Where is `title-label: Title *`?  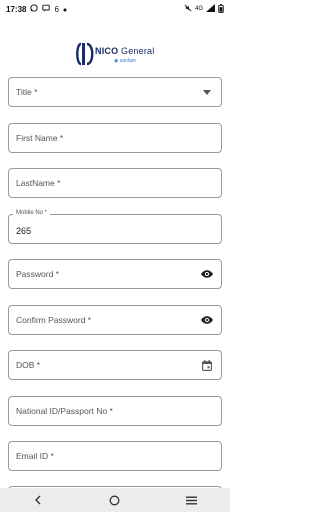
title-label: Title * is located at coordinates (27, 92).